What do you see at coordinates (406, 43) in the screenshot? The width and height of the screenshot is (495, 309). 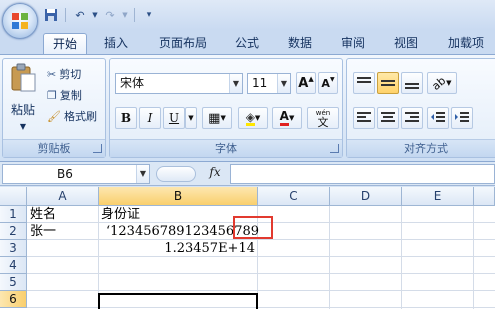 I see `tab-view: 视图` at bounding box center [406, 43].